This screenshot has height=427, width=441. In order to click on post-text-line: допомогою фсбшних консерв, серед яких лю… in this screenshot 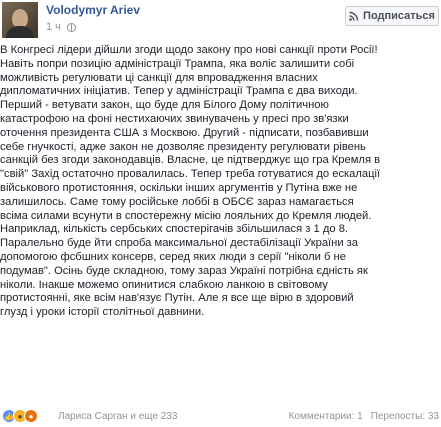, I will do `click(173, 256)`.